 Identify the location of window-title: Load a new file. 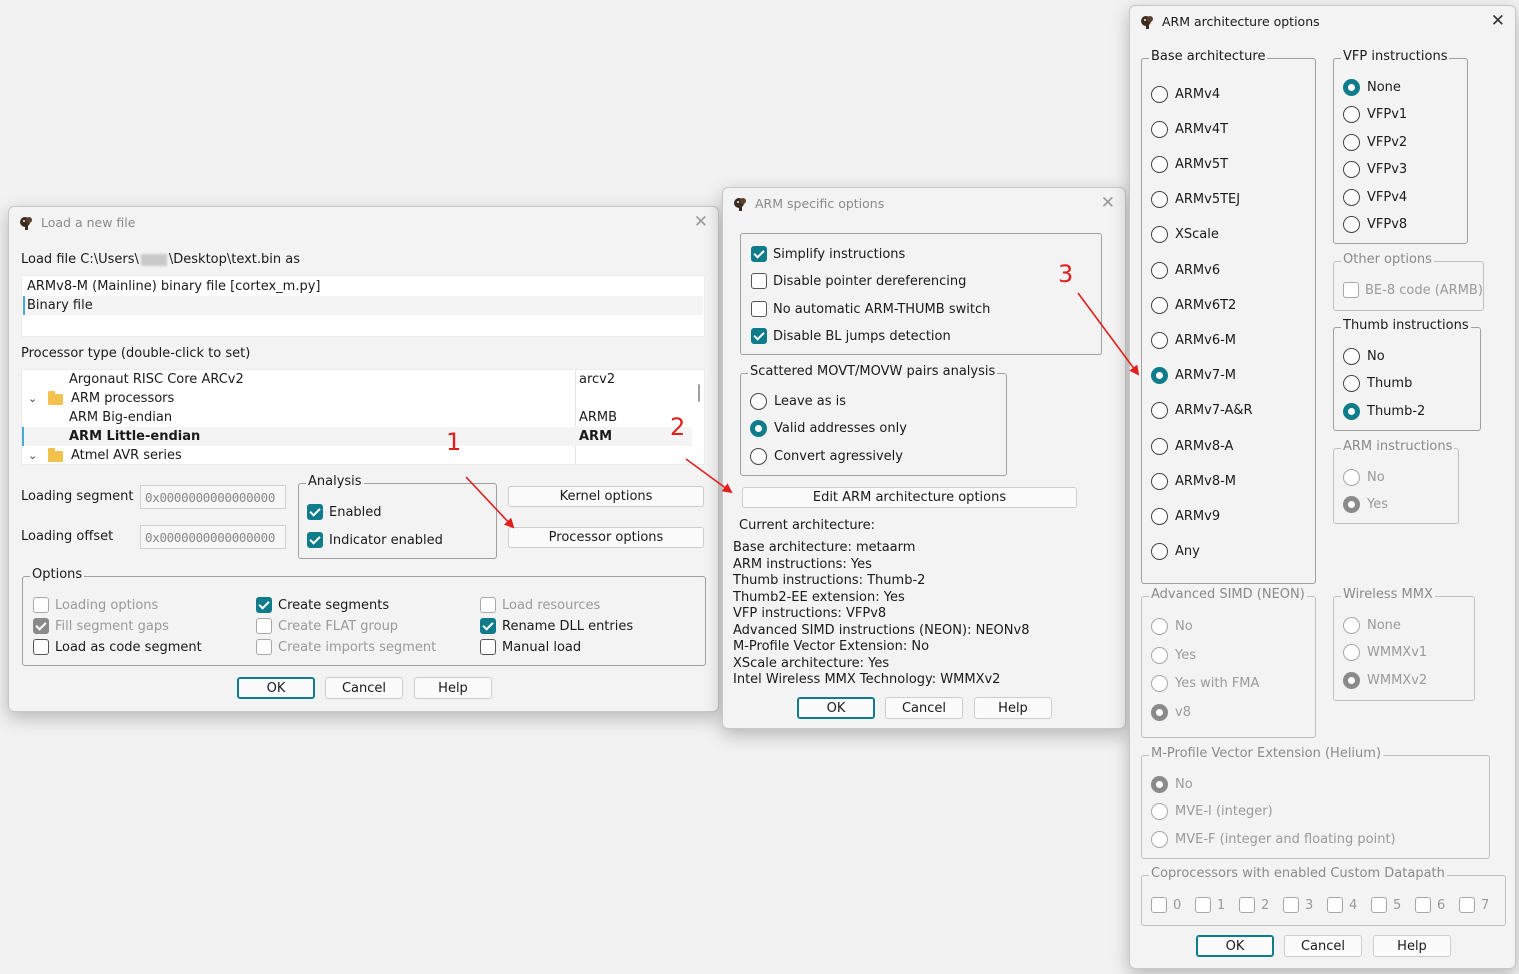
(88, 222).